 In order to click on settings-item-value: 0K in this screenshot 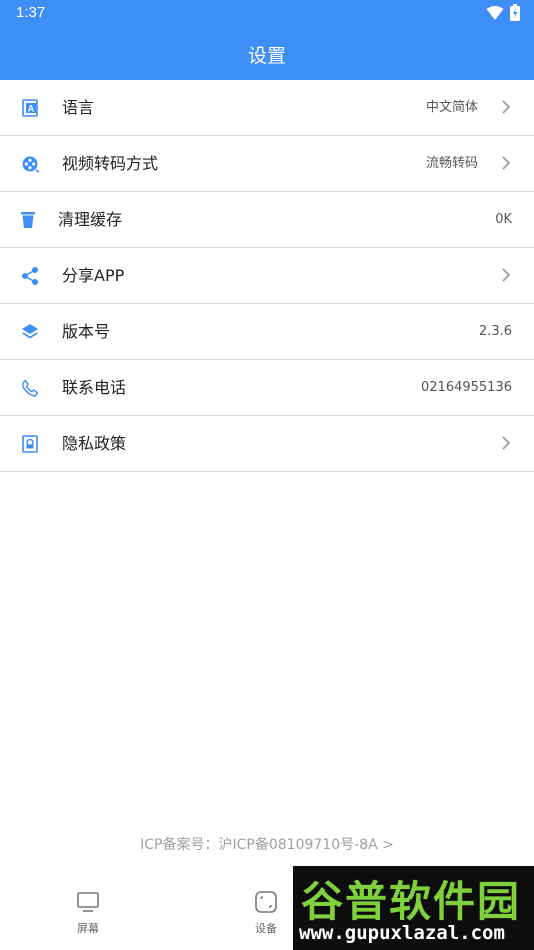, I will do `click(503, 219)`.